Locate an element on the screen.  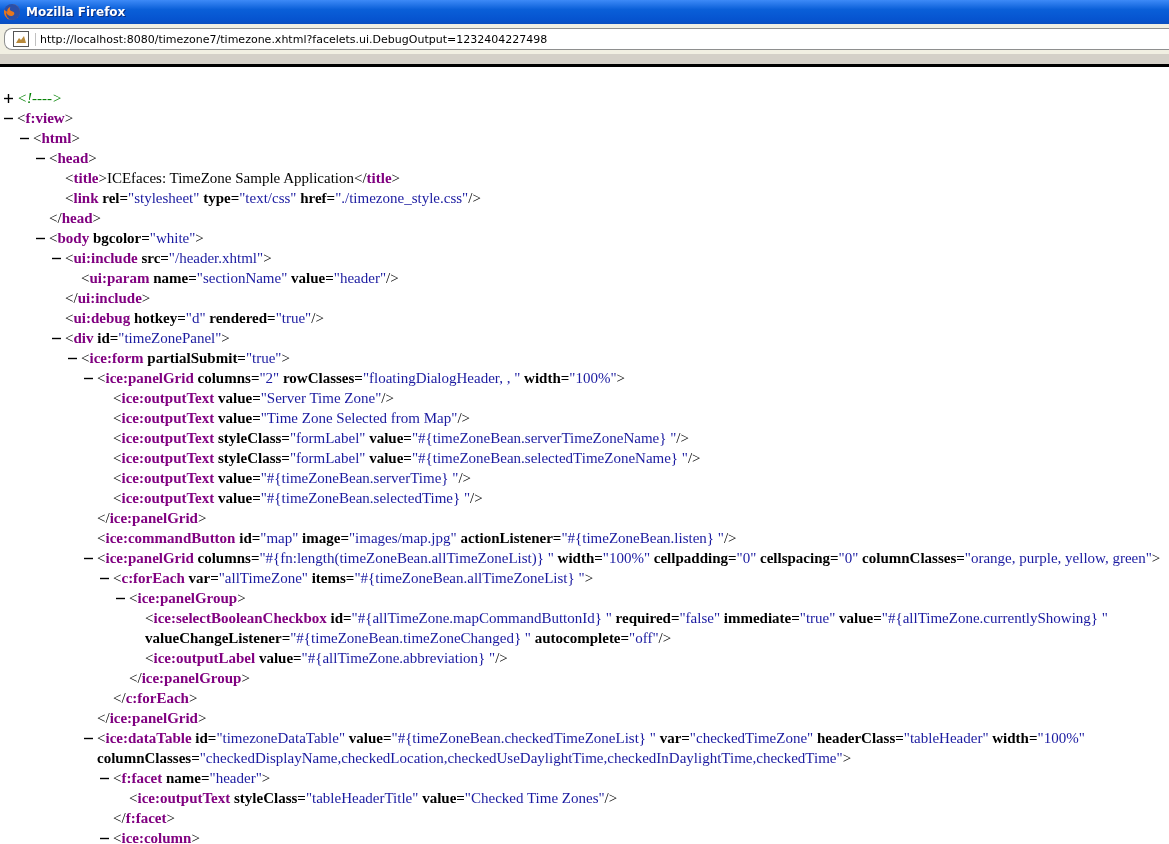
page-icon is located at coordinates (21, 39).